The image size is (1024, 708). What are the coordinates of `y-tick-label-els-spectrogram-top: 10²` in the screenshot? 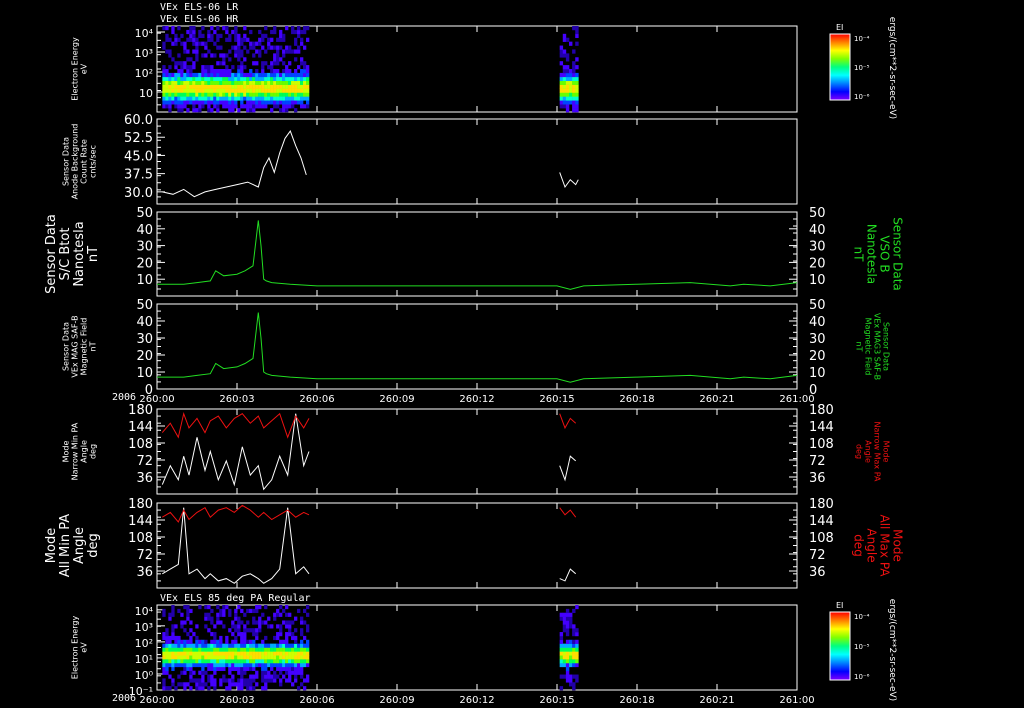 It's located at (144, 73).